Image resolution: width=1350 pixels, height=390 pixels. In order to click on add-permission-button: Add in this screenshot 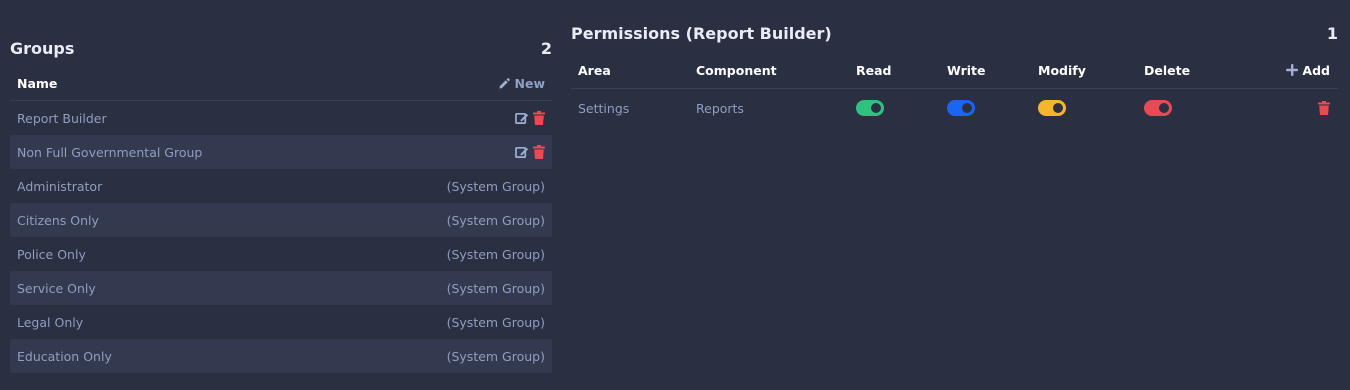, I will do `click(1308, 70)`.